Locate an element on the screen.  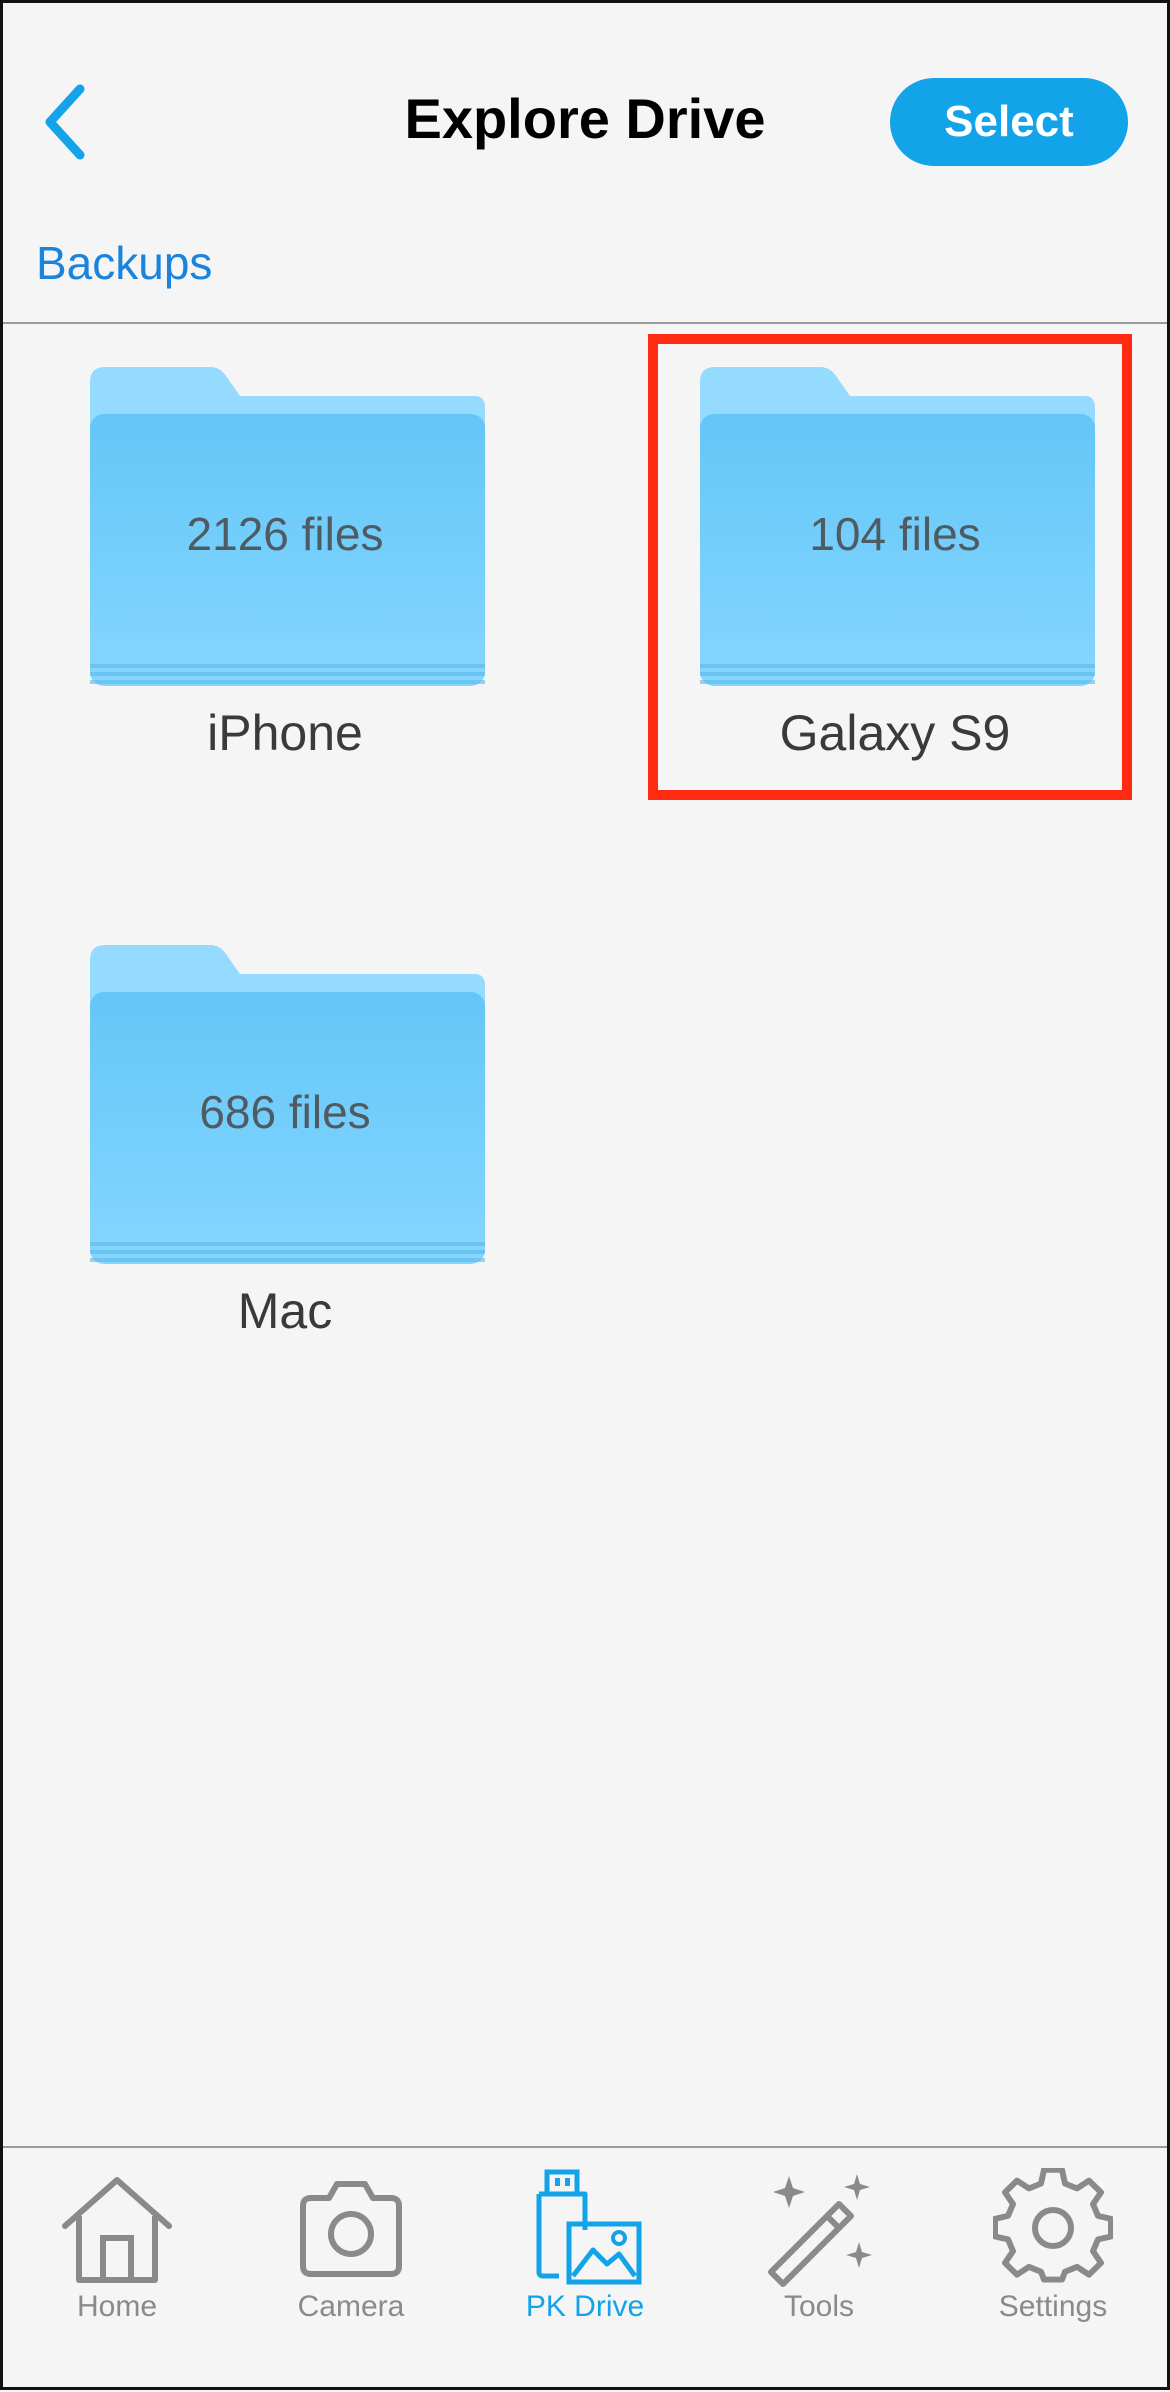
tab-pk-drive: PK Drive is located at coordinates (585, 2270).